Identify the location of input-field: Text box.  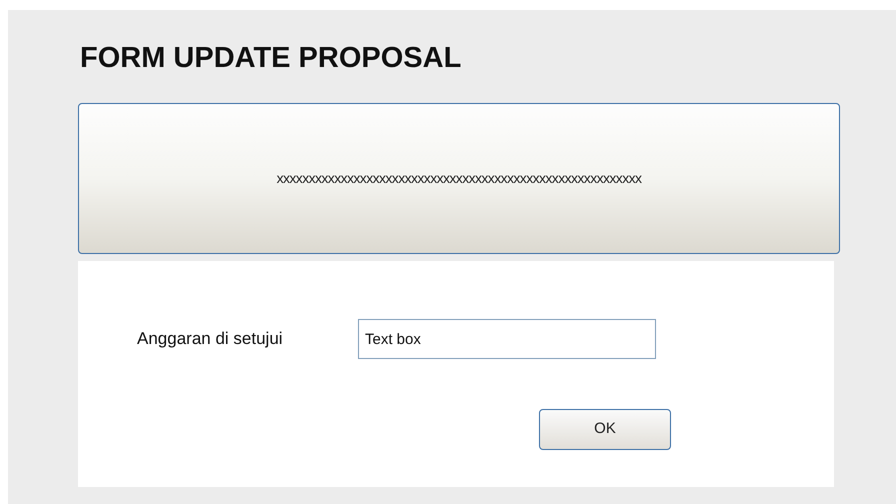
(507, 339).